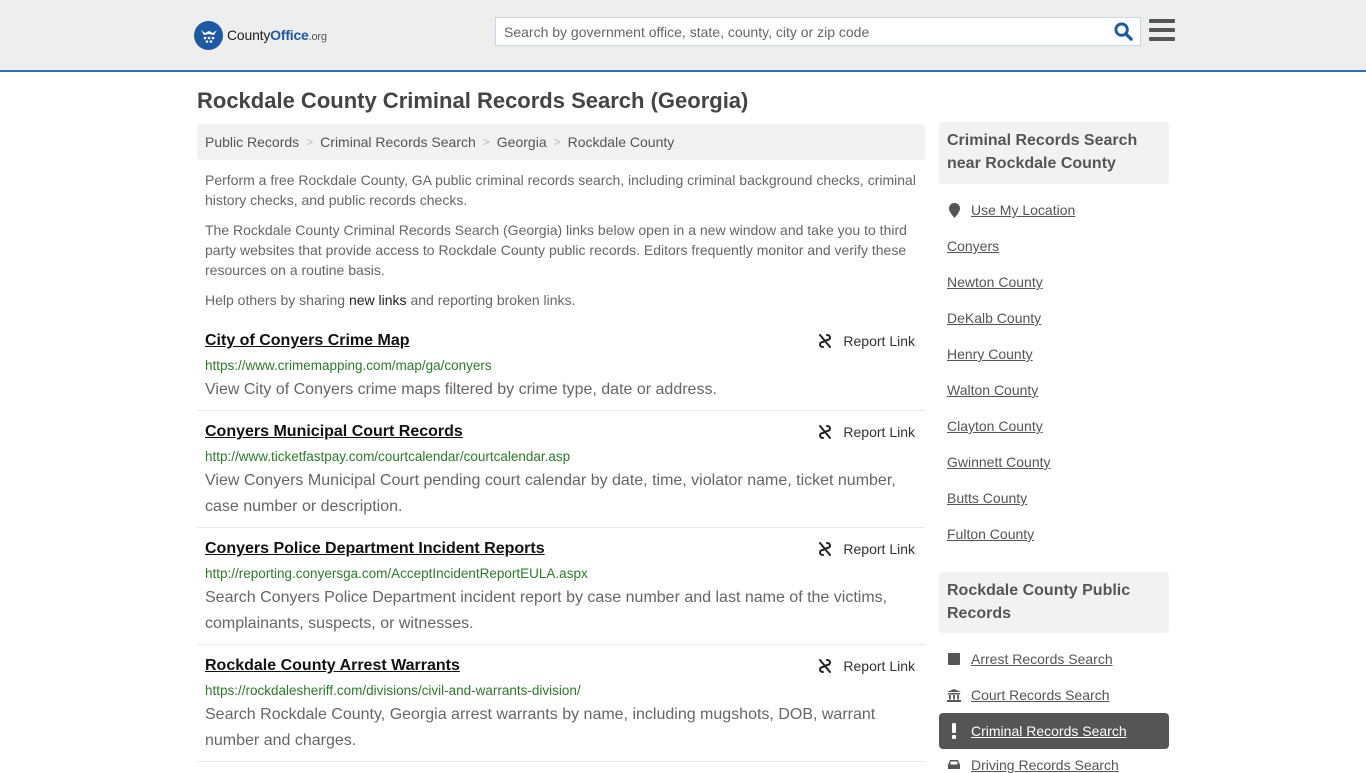 The width and height of the screenshot is (1366, 773). What do you see at coordinates (522, 142) in the screenshot?
I see `breadcrumb-georgia: Georgia` at bounding box center [522, 142].